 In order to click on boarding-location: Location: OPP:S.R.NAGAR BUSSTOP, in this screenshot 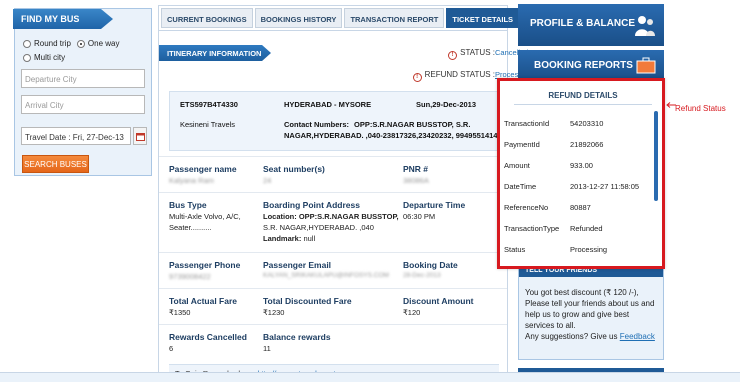, I will do `click(331, 216)`.